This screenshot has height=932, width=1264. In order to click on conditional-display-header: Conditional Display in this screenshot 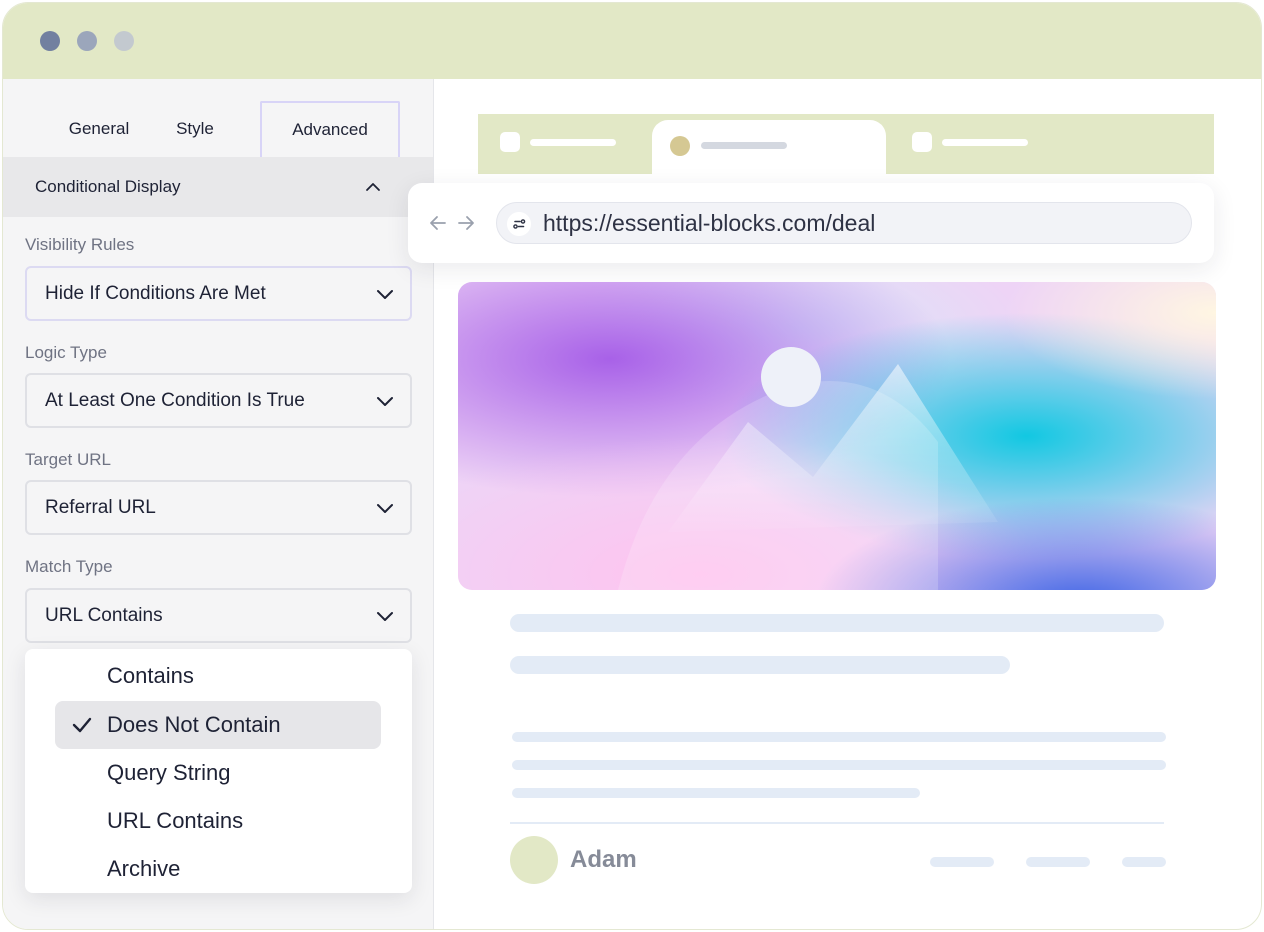, I will do `click(218, 187)`.